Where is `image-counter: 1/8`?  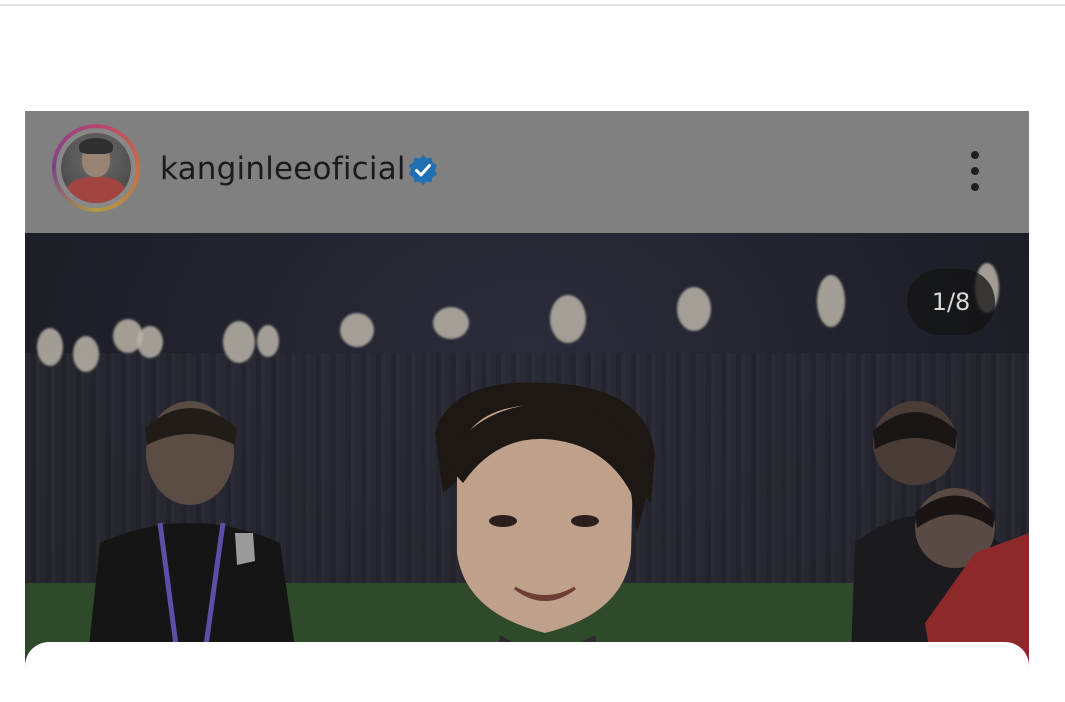
image-counter: 1/8 is located at coordinates (951, 302).